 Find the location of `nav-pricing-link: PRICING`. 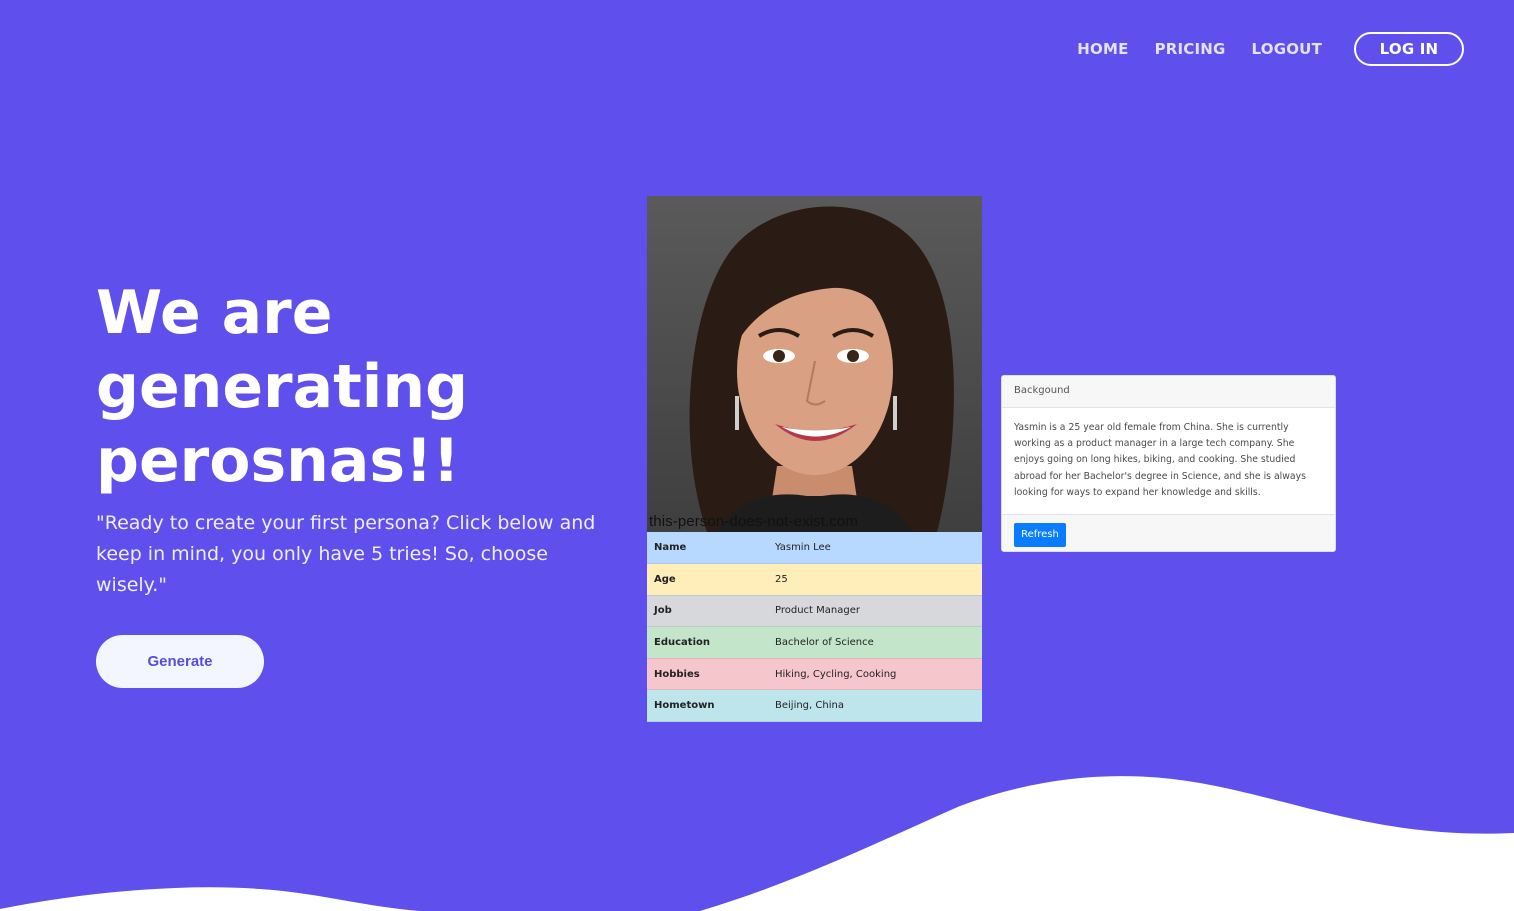

nav-pricing-link: PRICING is located at coordinates (1190, 49).